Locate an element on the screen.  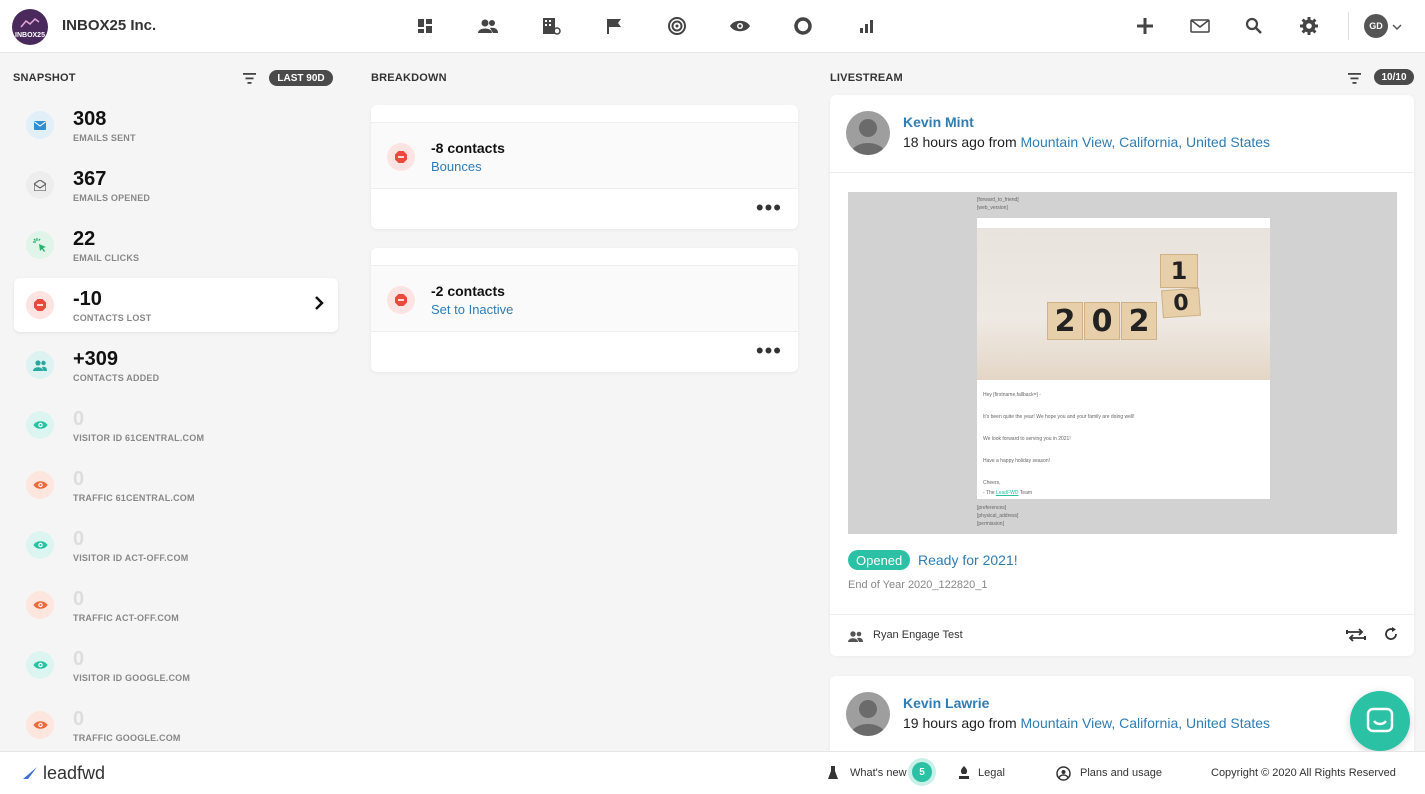
year-block: 0 is located at coordinates (1181, 303).